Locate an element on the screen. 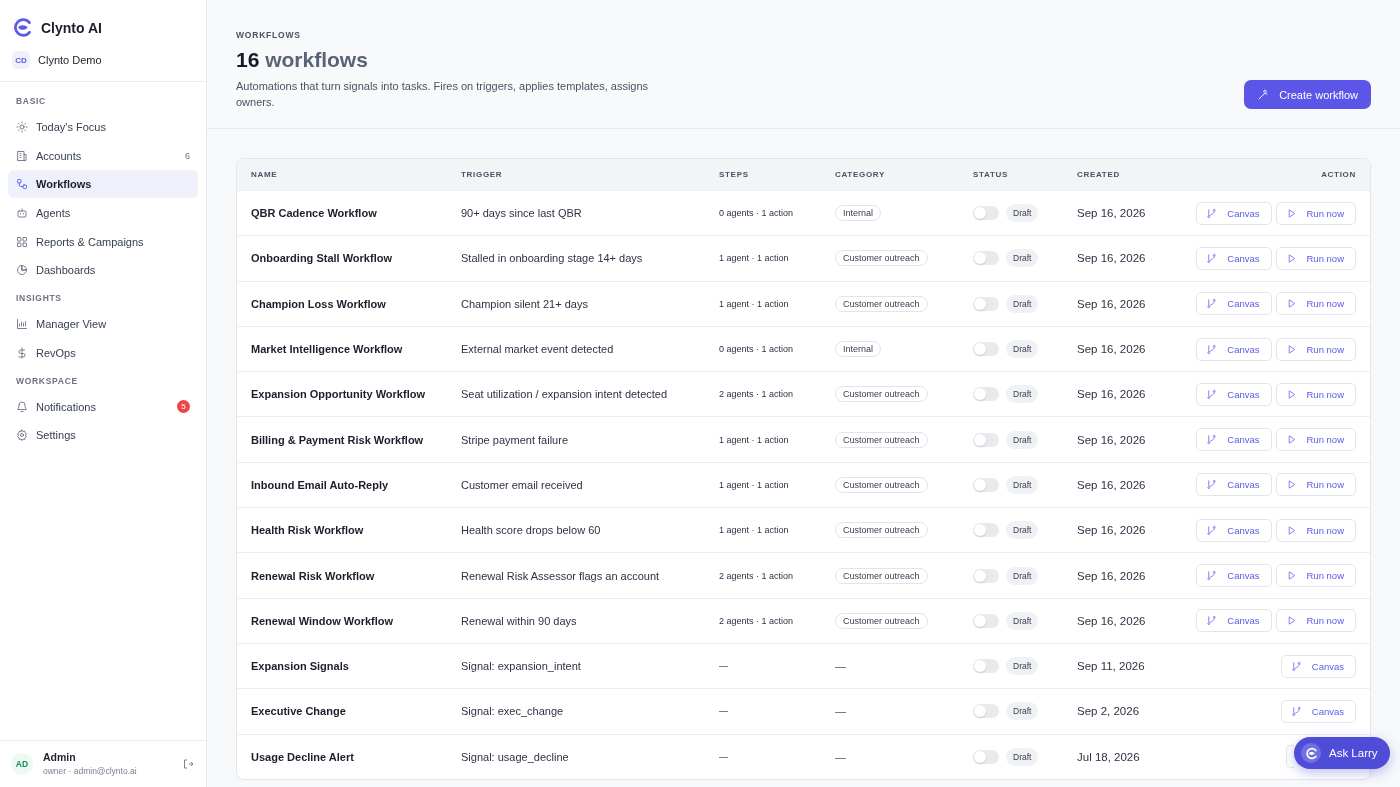 Image resolution: width=1400 pixels, height=787 pixels. trigger-cell-text: Stripe payment failure is located at coordinates (515, 439).